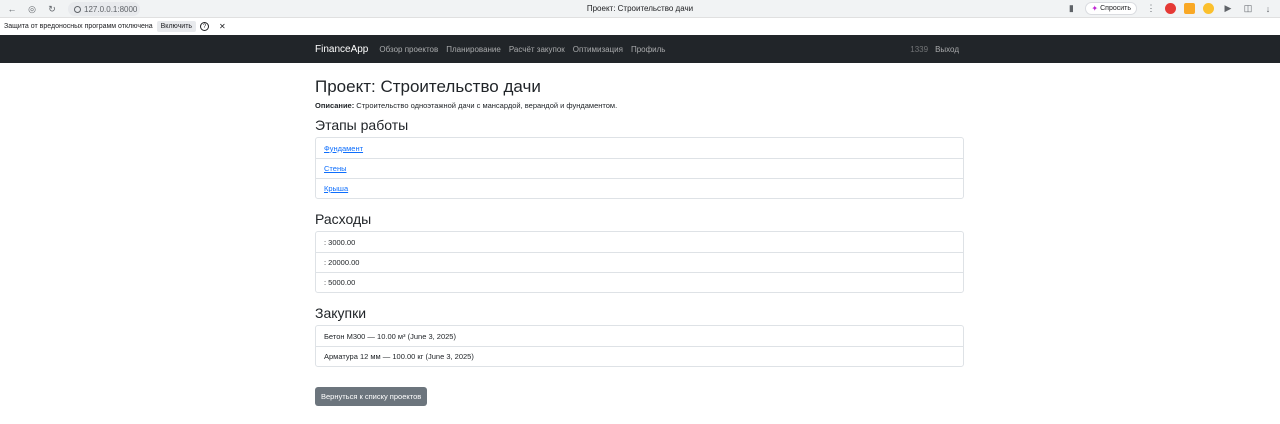  What do you see at coordinates (648, 49) in the screenshot?
I see `nav-link-profile: Профиль` at bounding box center [648, 49].